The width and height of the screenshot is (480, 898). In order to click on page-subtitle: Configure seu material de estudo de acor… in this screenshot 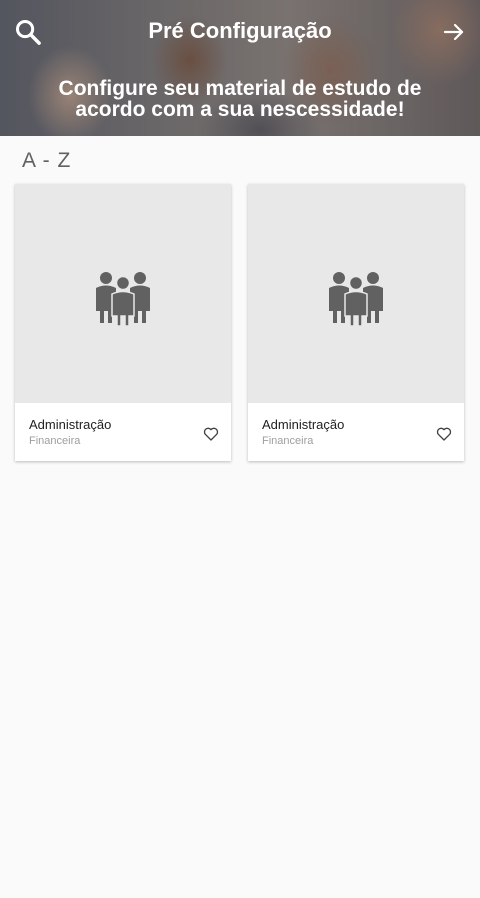, I will do `click(240, 99)`.